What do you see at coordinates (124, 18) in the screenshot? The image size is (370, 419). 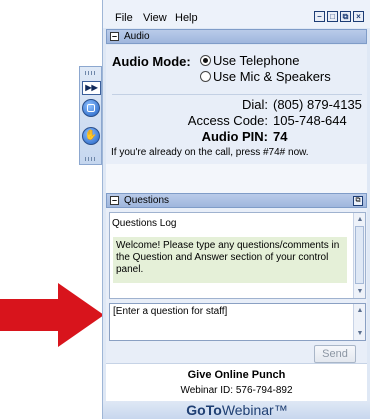 I see `menu-file: File` at bounding box center [124, 18].